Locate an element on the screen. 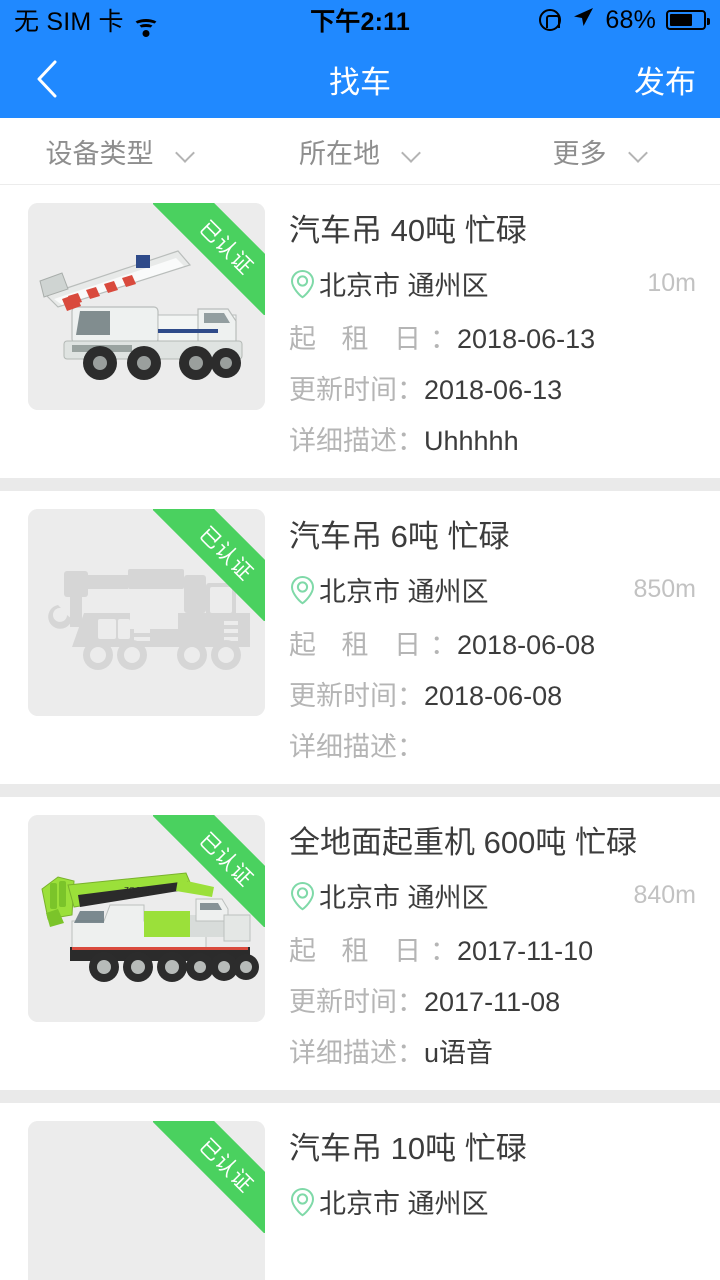  navigation-bar: 找车 发布 is located at coordinates (360, 79).